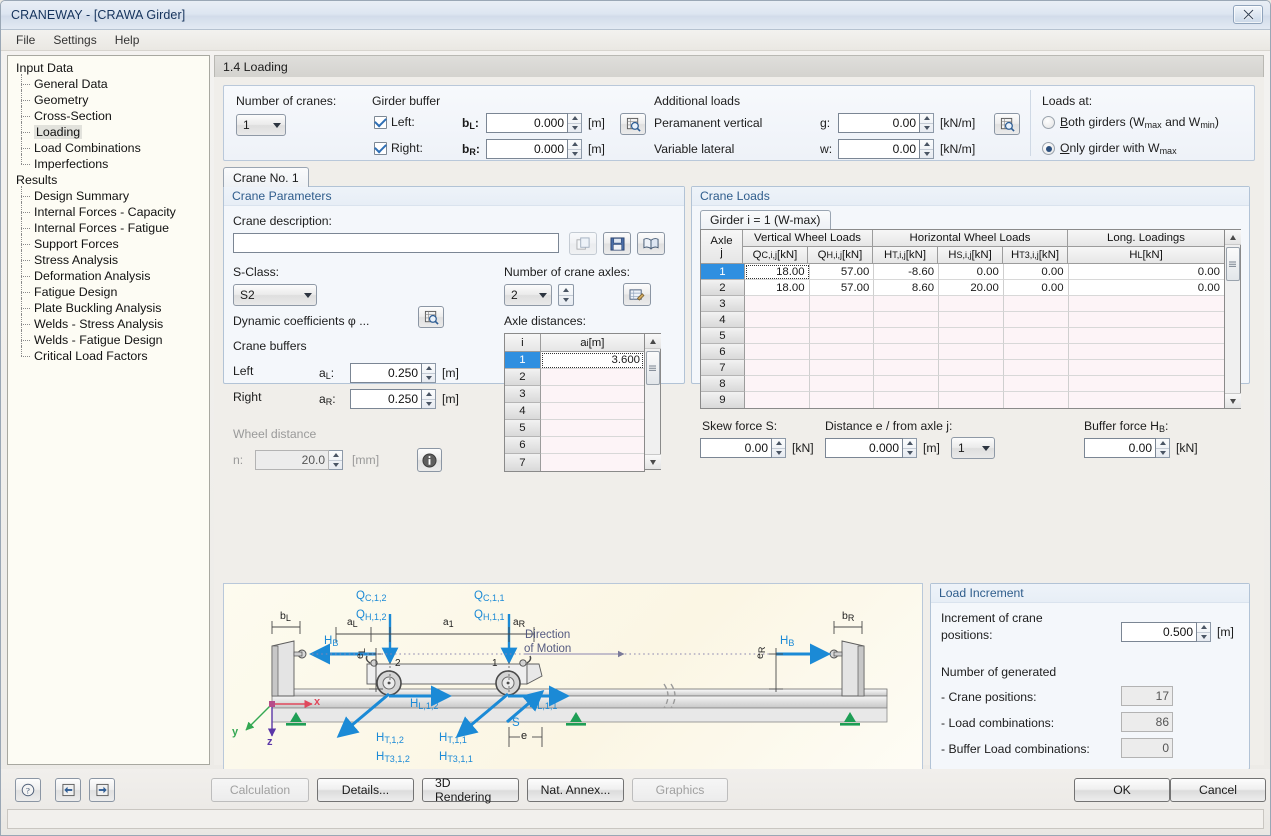 Image resolution: width=1271 pixels, height=836 pixels. I want to click on cell-hs: 0.00, so click(971, 272).